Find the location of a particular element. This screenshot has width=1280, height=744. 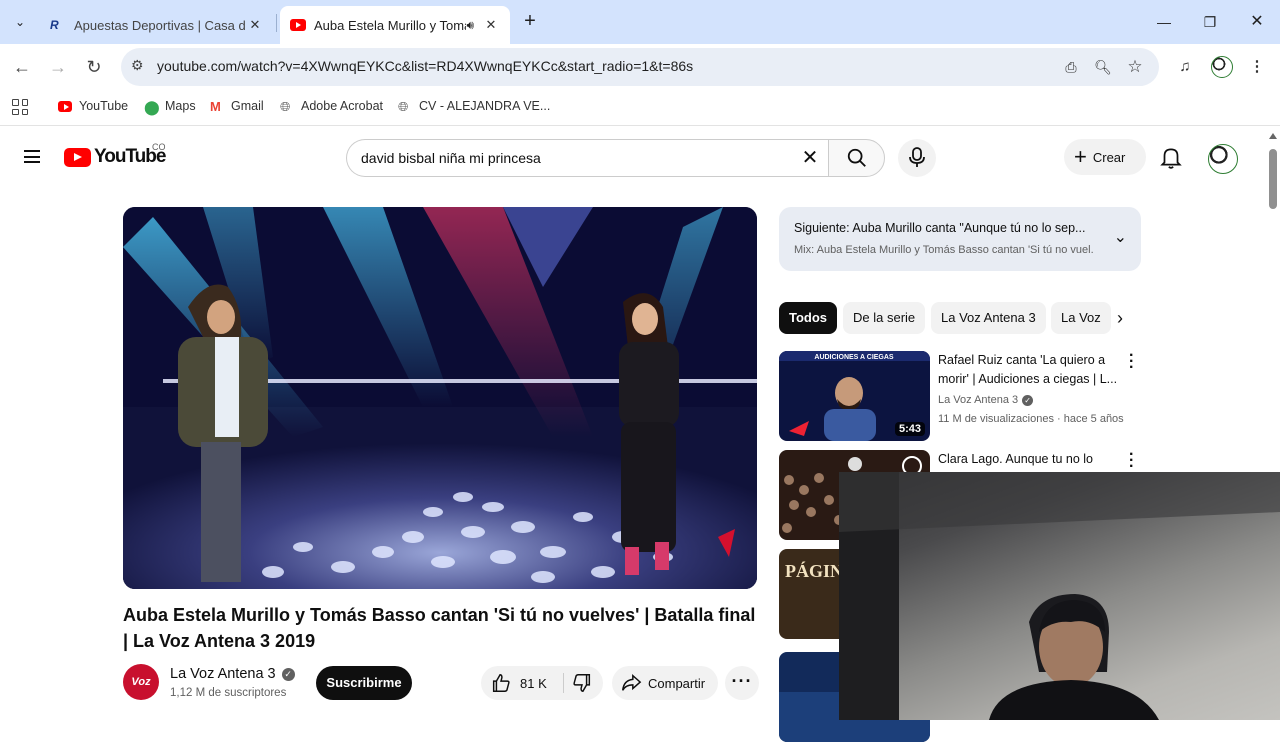

recommendation-title: Clara Lago. Aunque tu no lo is located at coordinates (1015, 459).